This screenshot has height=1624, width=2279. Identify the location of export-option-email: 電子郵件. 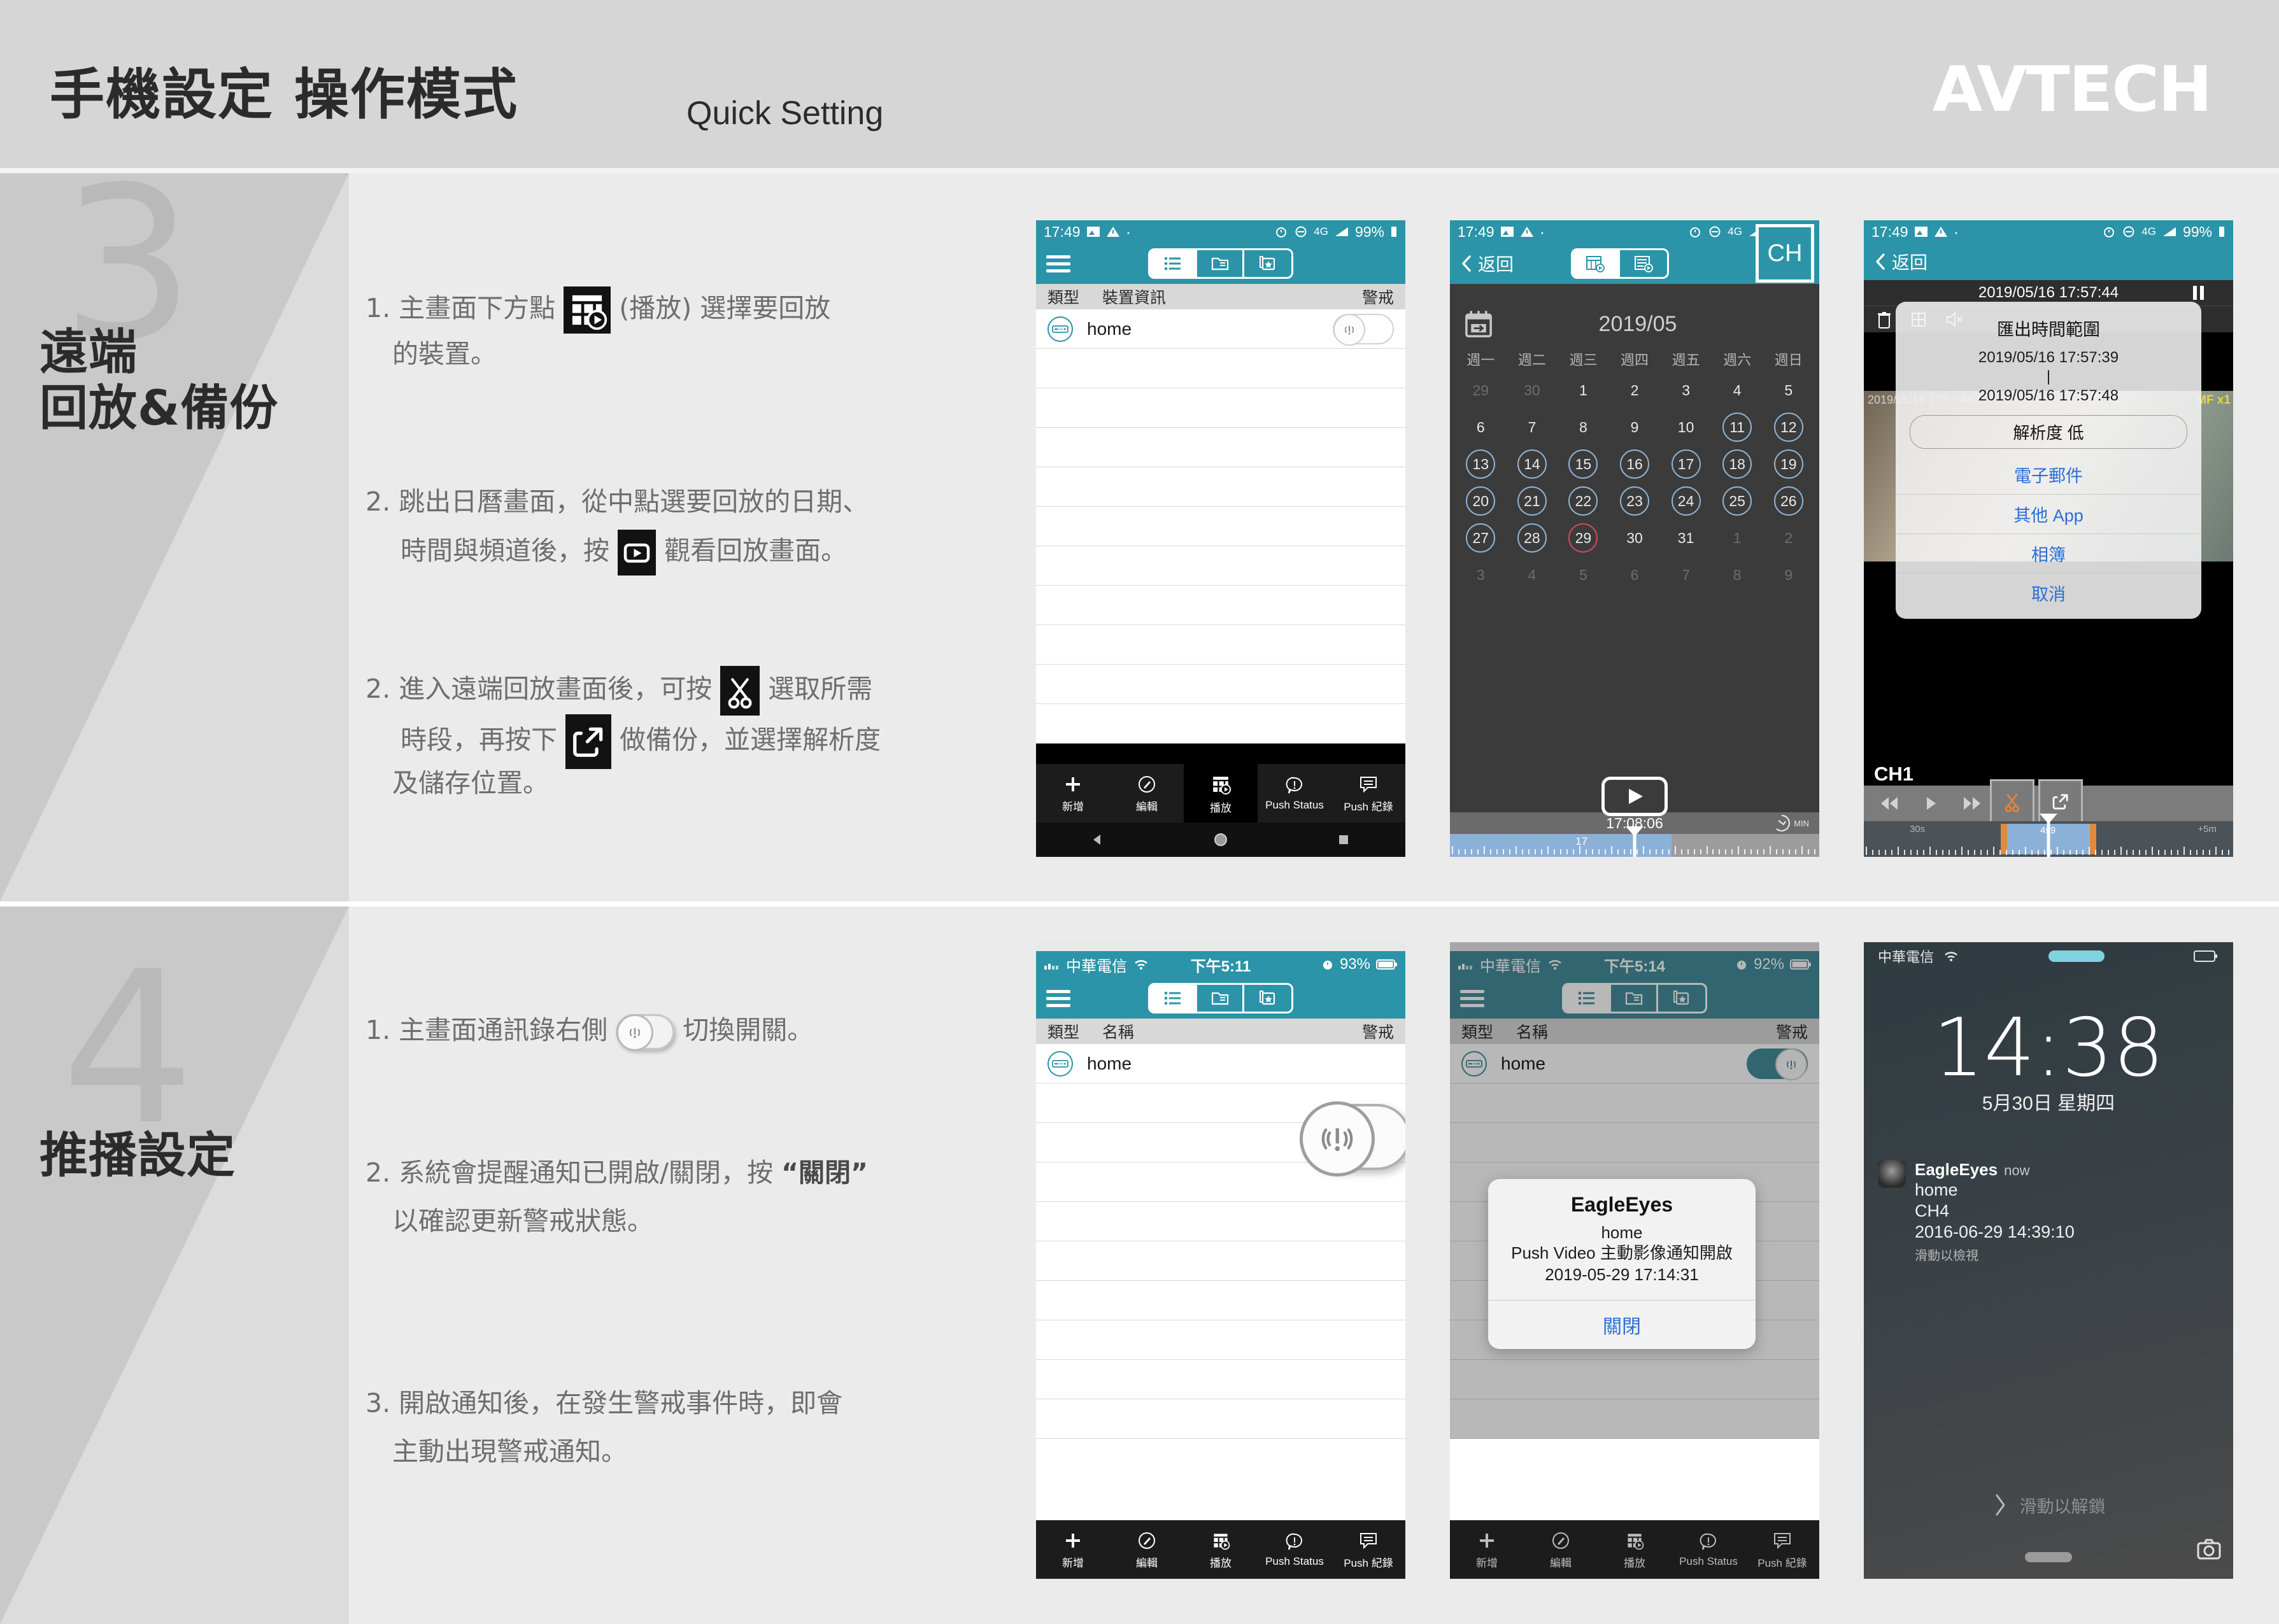
(2048, 474).